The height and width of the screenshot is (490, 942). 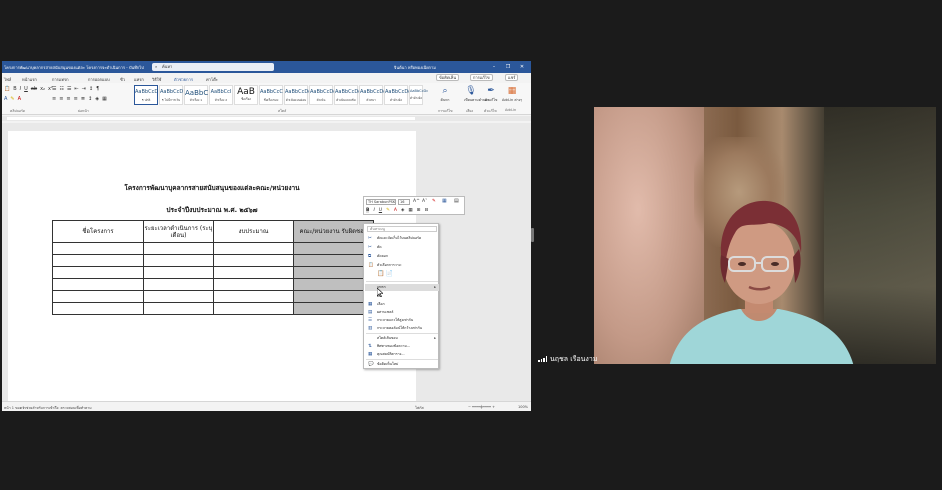 What do you see at coordinates (146, 95) in the screenshot?
I see `style-normal: AaBbCcD ¶ ปกติ` at bounding box center [146, 95].